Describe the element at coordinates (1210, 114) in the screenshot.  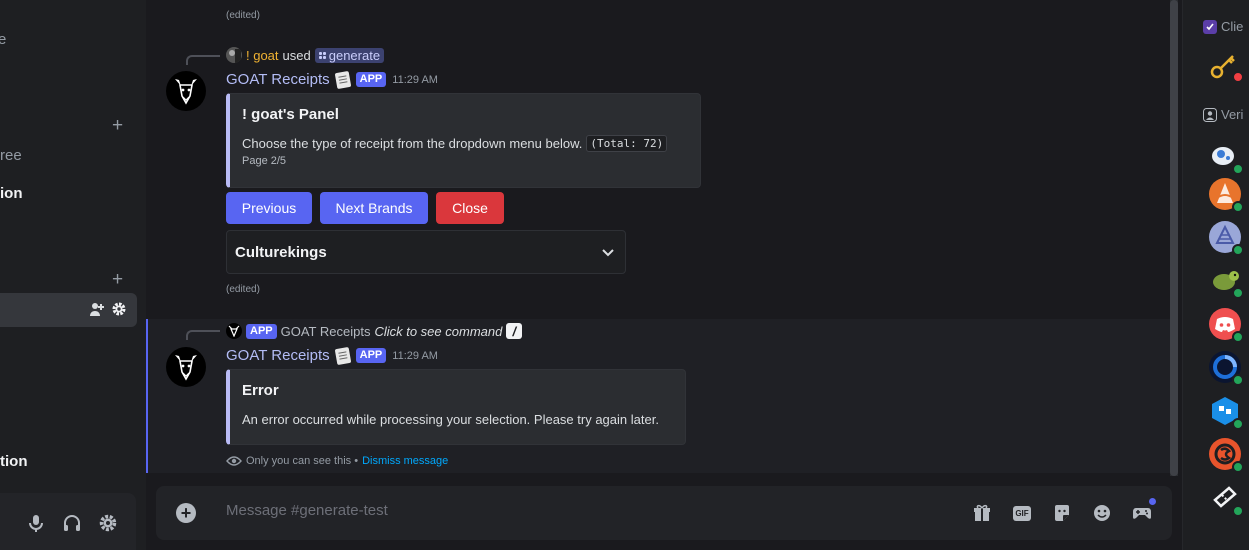
I see `person-icon` at that location.